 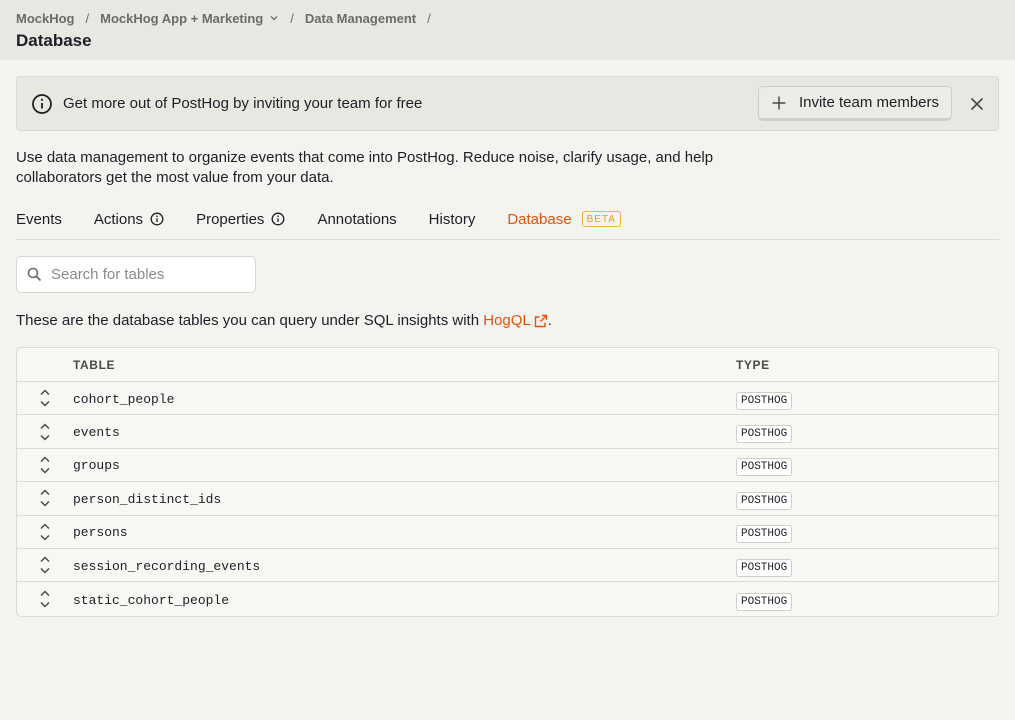 I want to click on hogql-link: HogQL, so click(x=515, y=320).